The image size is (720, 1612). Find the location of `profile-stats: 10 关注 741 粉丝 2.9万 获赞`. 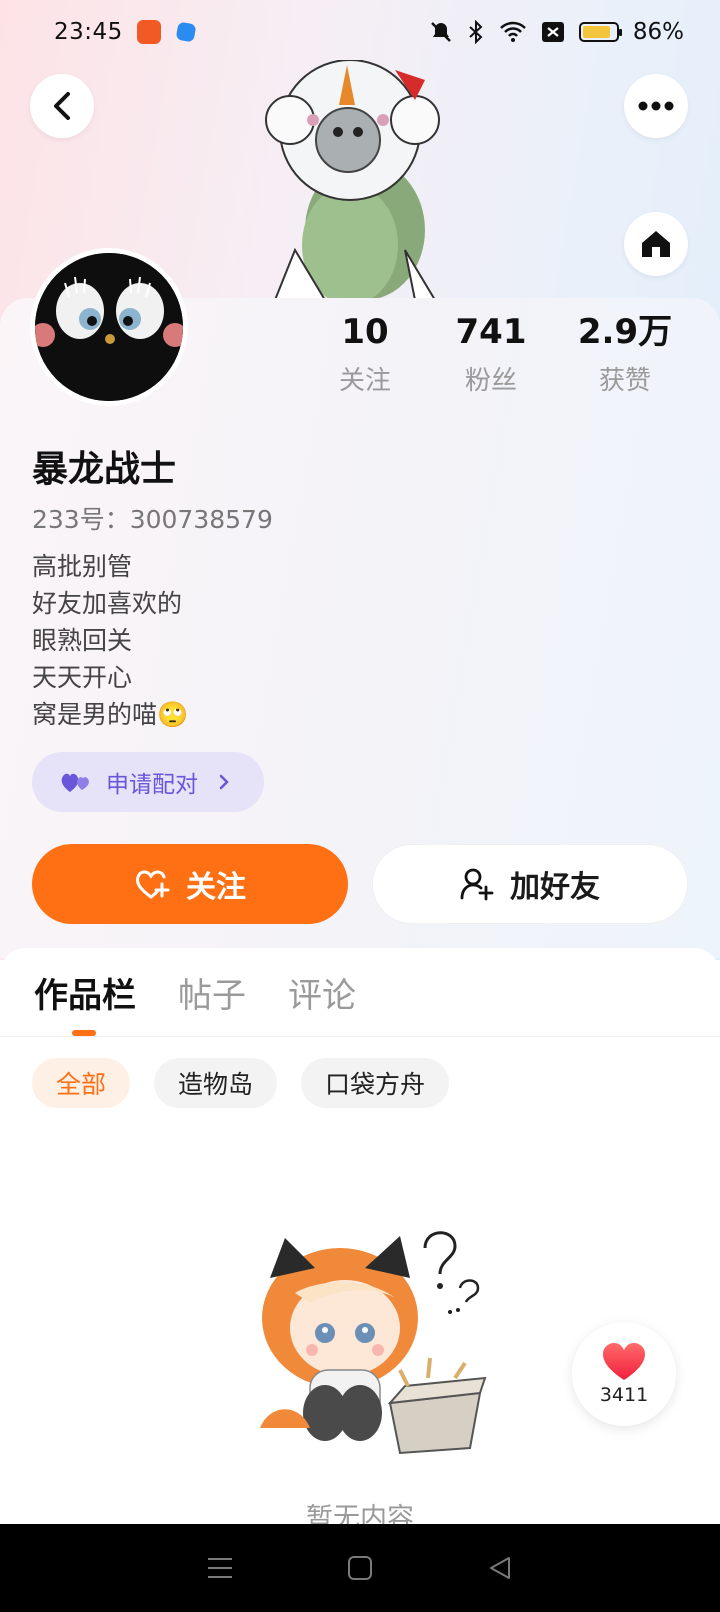

profile-stats: 10 关注 741 粉丝 2.9万 获赞 is located at coordinates (510, 362).